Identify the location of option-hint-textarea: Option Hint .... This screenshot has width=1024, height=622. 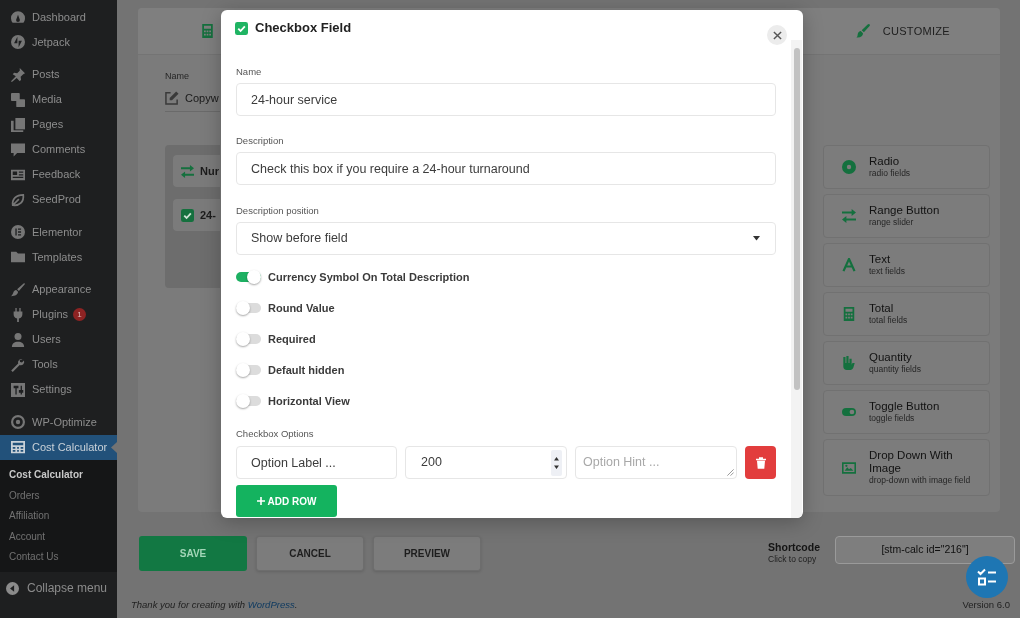
(656, 462).